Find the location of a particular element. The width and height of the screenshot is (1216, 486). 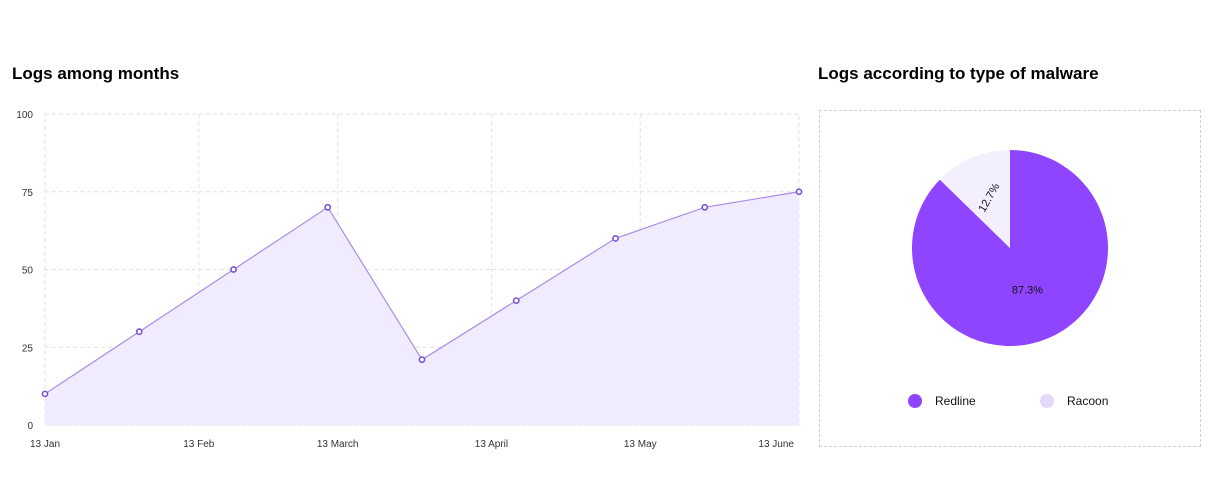

y-tick-label: 0 is located at coordinates (30, 426).